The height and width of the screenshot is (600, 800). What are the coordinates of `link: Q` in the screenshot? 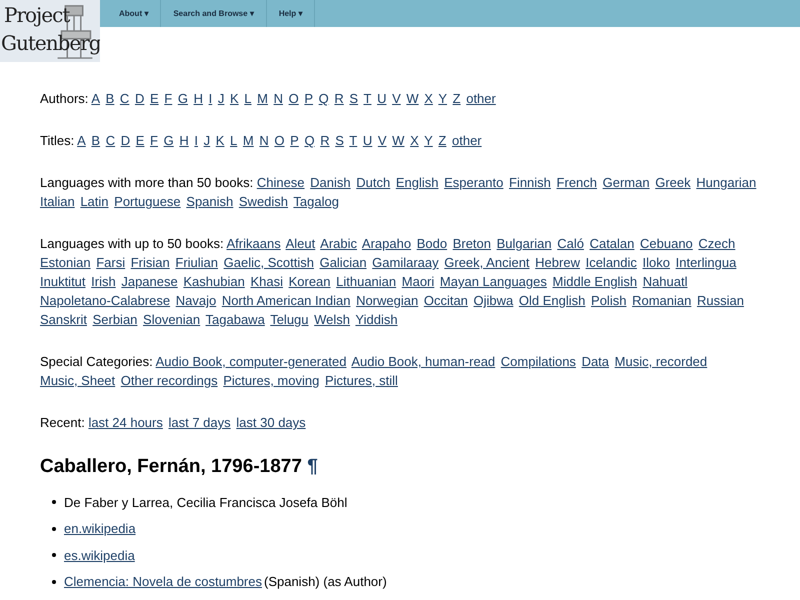 It's located at (323, 98).